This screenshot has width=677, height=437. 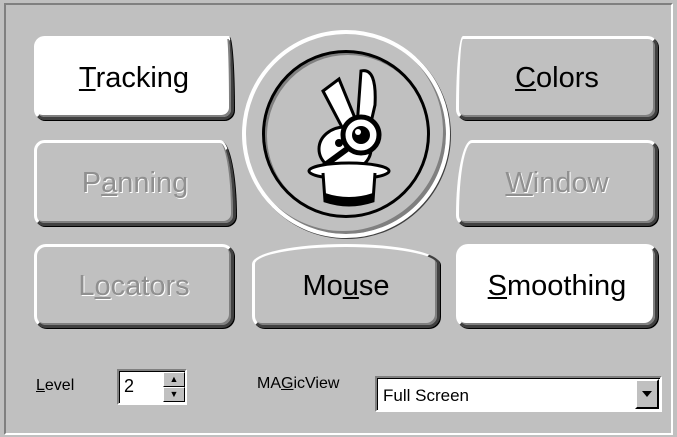 I want to click on window-button: Window, so click(x=557, y=183).